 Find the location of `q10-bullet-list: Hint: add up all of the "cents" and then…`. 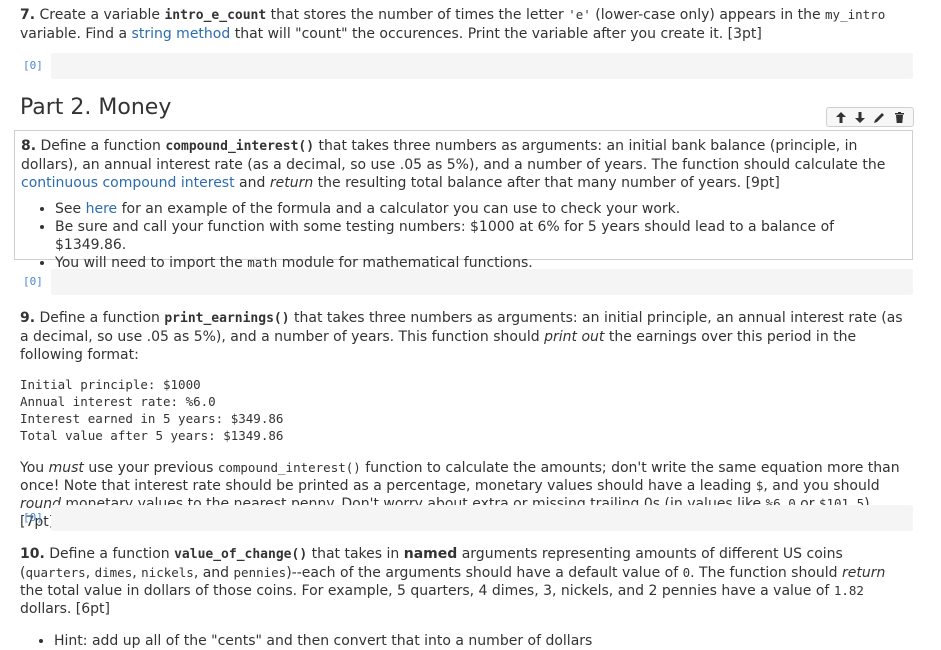

q10-bullet-list: Hint: add up all of the "cents" and then… is located at coordinates (463, 641).